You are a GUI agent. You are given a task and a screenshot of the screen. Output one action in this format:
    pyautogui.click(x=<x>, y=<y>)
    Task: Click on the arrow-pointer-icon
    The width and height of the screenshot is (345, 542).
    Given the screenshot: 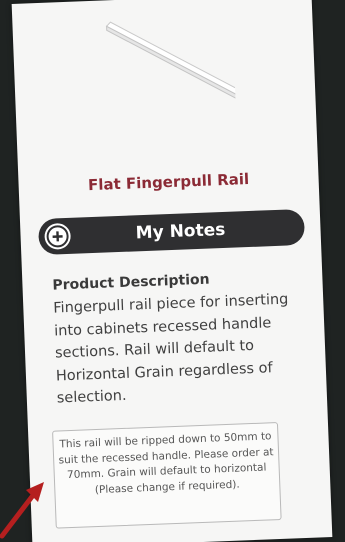 What is the action you would take?
    pyautogui.click(x=22, y=510)
    